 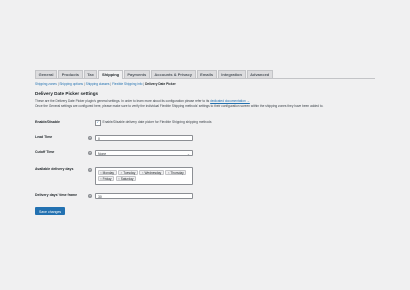 What do you see at coordinates (71, 84) in the screenshot?
I see `subsection-link: Shipping options` at bounding box center [71, 84].